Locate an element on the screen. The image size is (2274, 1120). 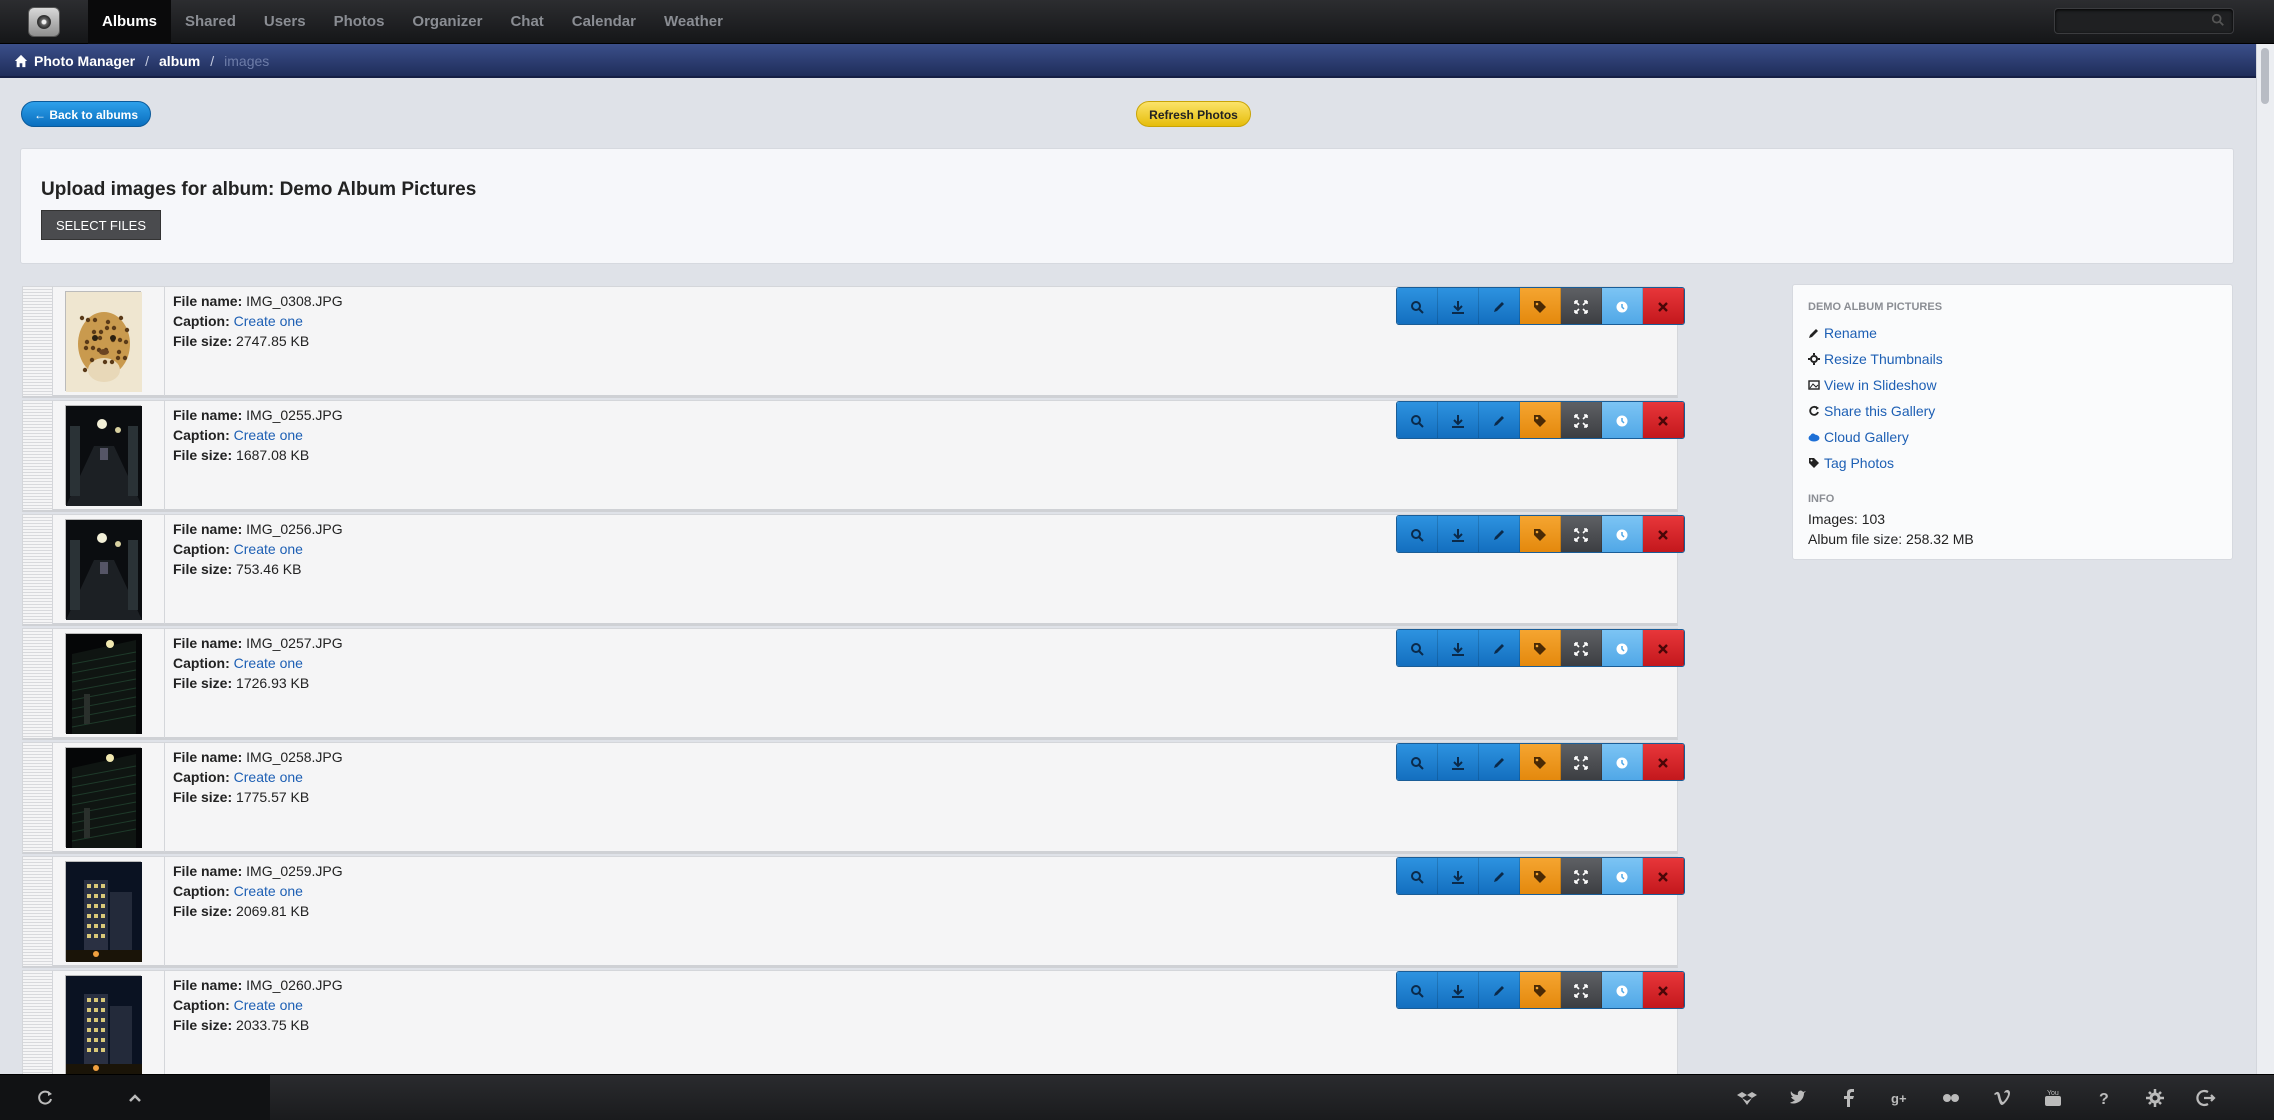
breadcrumb-album: album is located at coordinates (179, 61).